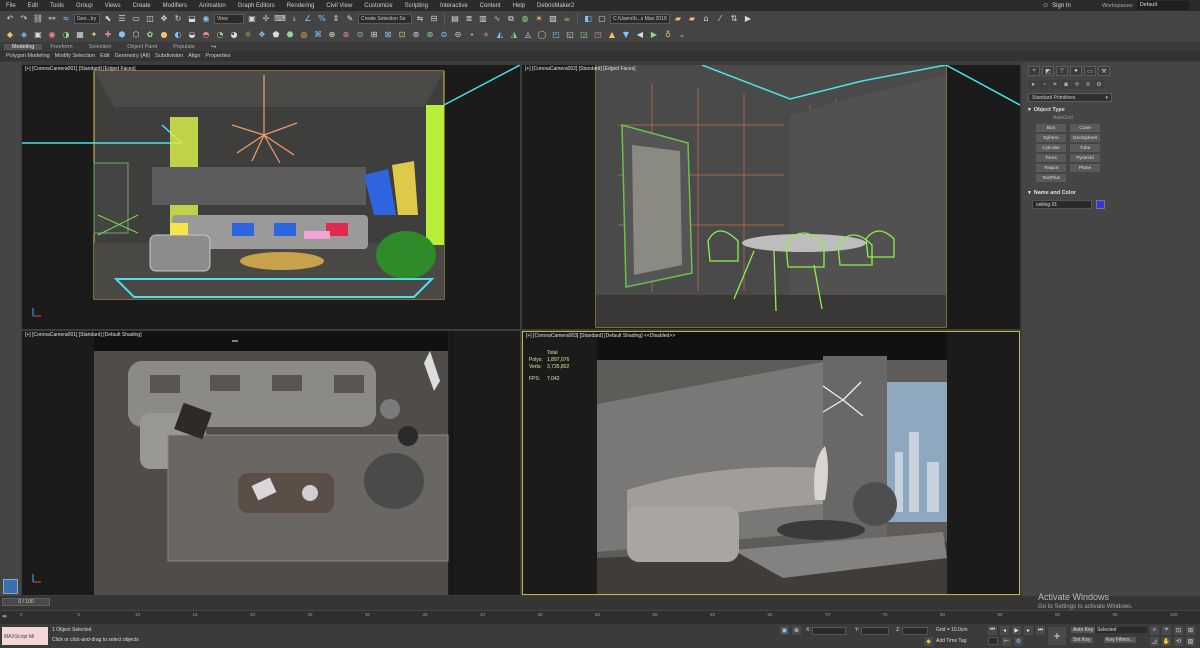 This screenshot has height=648, width=1200. I want to click on set-project-icon: ⌂, so click(706, 19).